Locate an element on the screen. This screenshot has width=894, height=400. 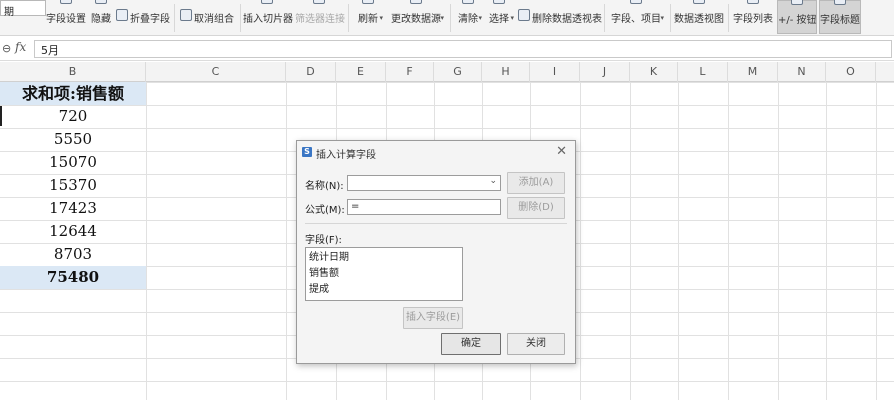
column-header-o: O is located at coordinates (851, 72).